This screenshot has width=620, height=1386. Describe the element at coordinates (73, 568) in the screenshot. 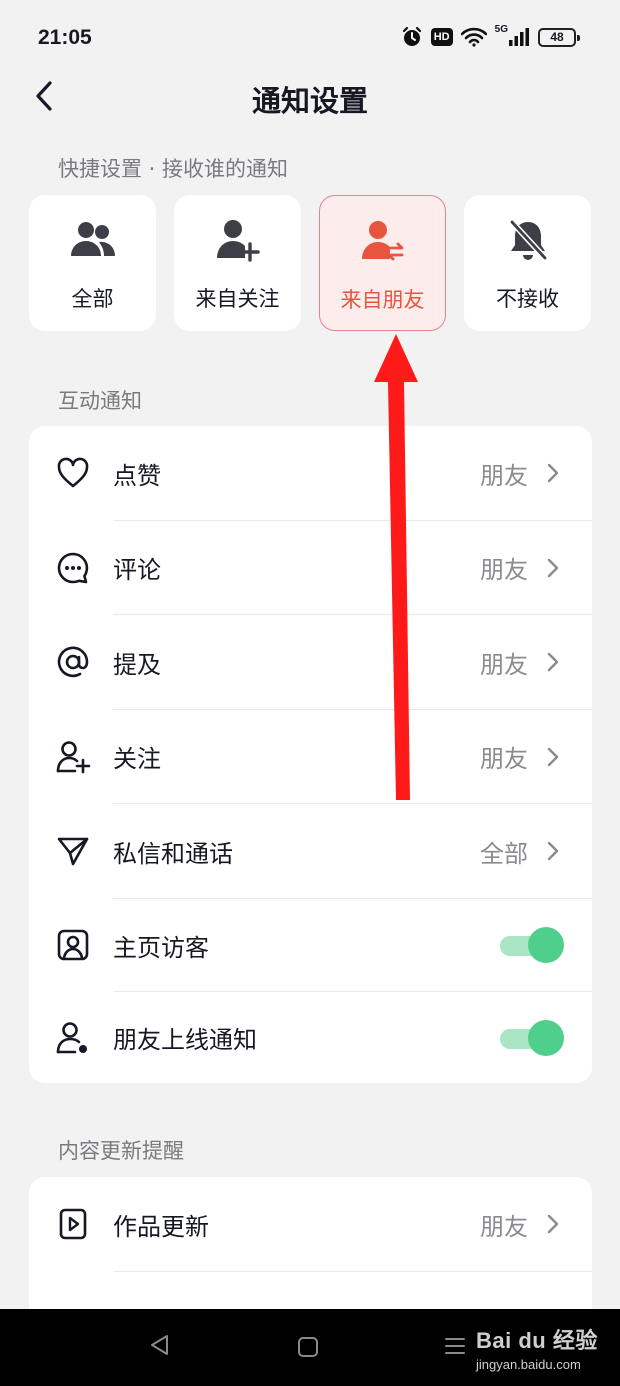

I see `comment-icon` at that location.